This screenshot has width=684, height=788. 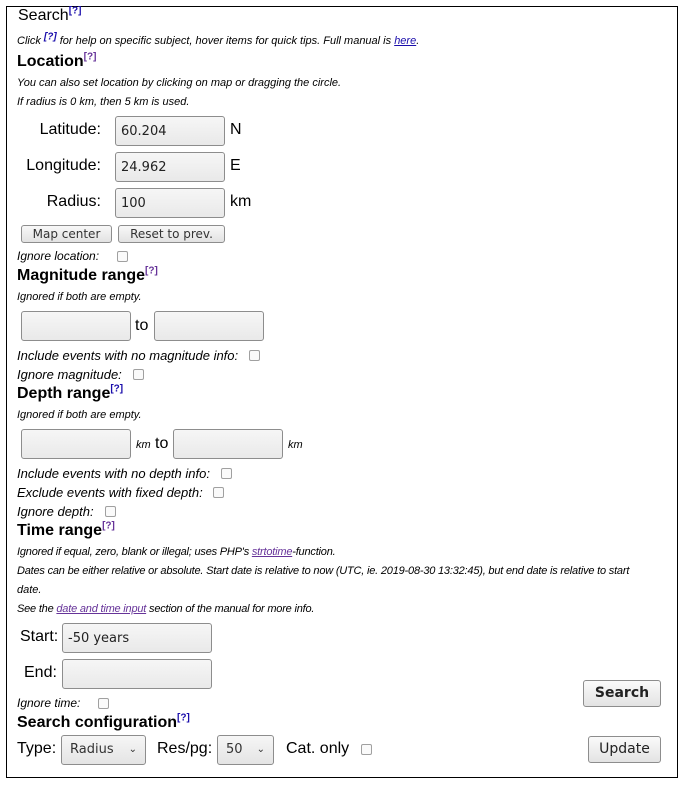 I want to click on location-heading: Location[?], so click(x=57, y=61).